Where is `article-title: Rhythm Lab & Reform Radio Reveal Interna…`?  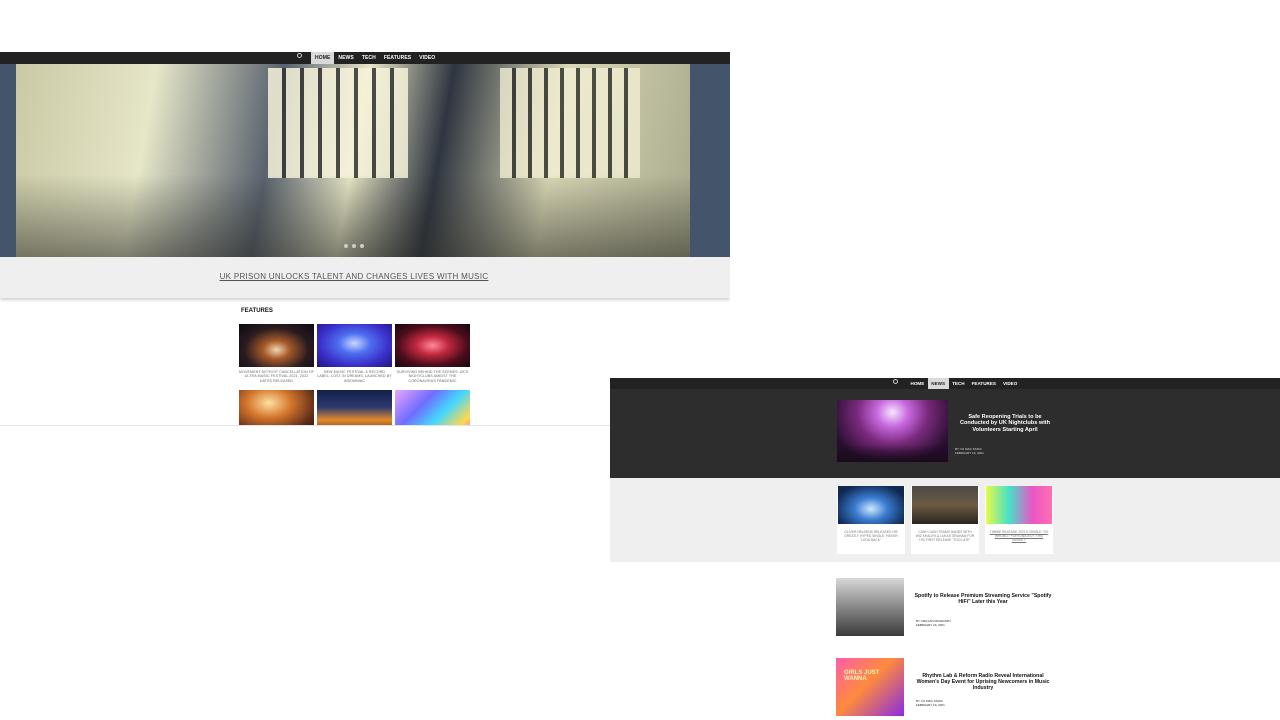 article-title: Rhythm Lab & Reform Radio Reveal Interna… is located at coordinates (983, 682).